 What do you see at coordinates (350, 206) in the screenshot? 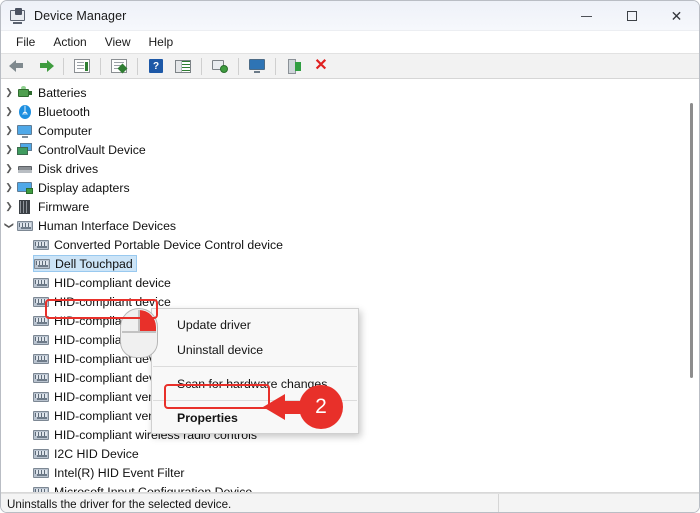
I see `tree-item-firmware: ❯ Firmware` at bounding box center [350, 206].